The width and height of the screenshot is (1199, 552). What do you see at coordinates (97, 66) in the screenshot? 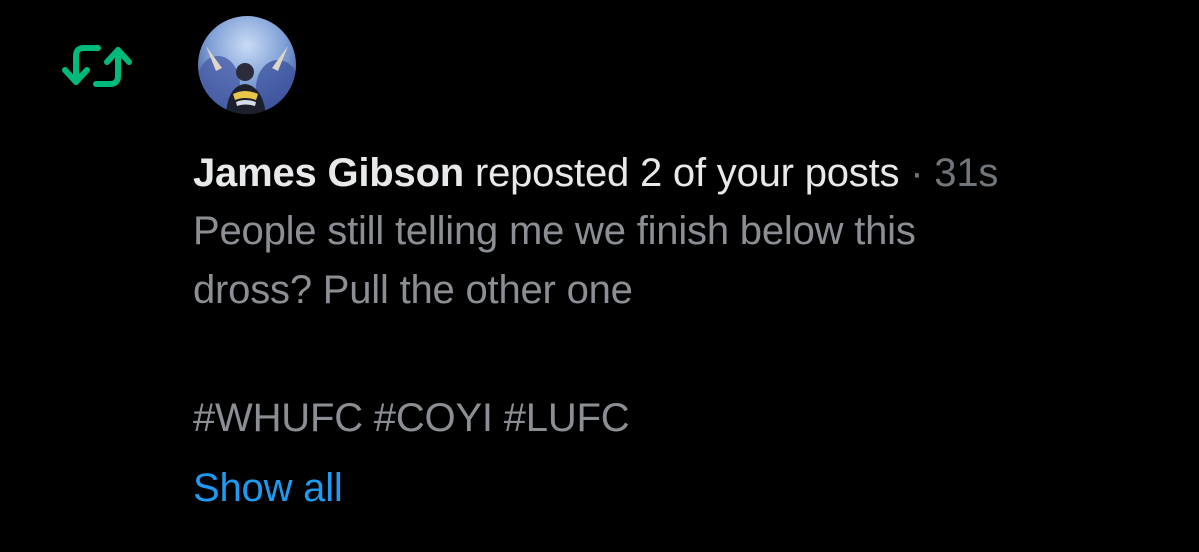
I see `repost-icon` at bounding box center [97, 66].